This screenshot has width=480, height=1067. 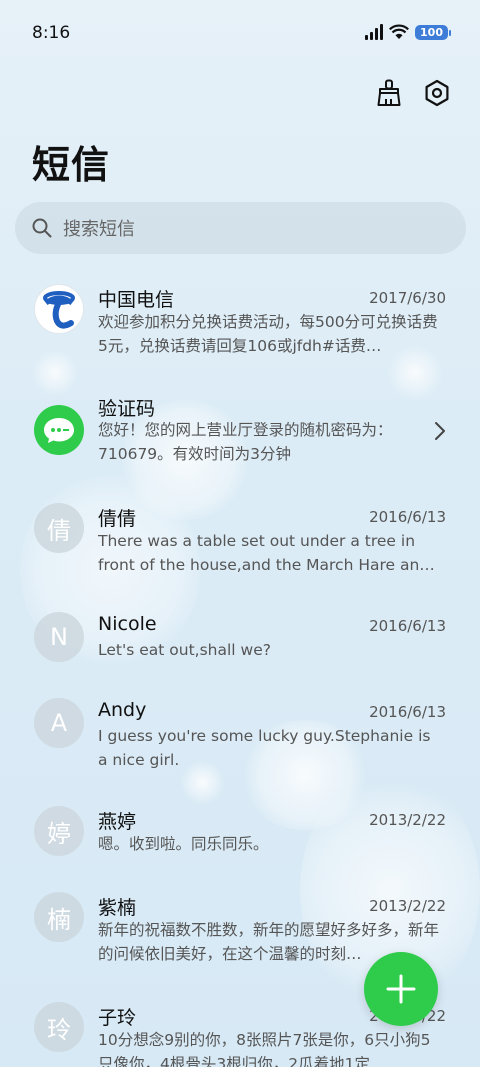 What do you see at coordinates (240, 228) in the screenshot?
I see `search-input: 搜索短信` at bounding box center [240, 228].